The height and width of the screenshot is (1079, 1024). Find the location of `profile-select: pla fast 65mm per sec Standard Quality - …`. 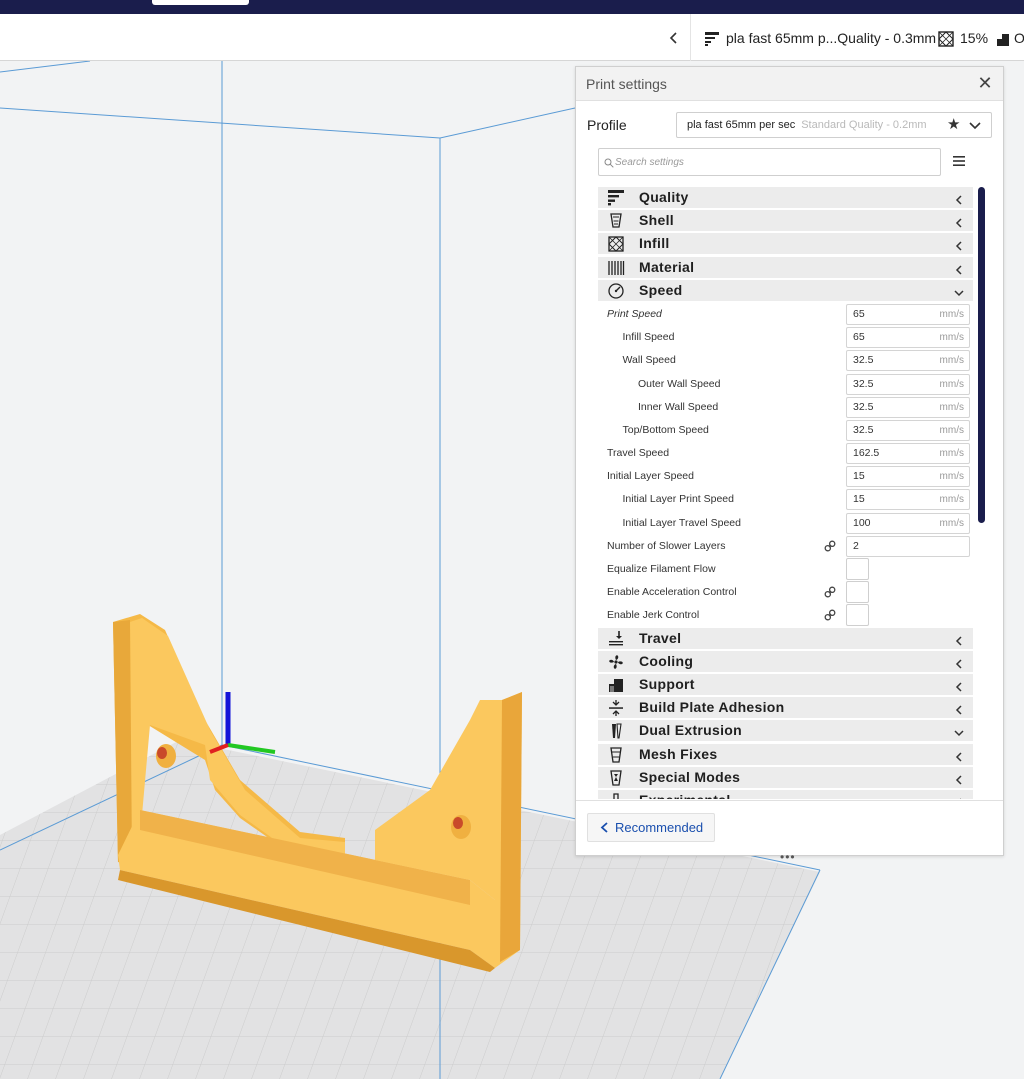

profile-select: pla fast 65mm per sec Standard Quality - … is located at coordinates (834, 125).